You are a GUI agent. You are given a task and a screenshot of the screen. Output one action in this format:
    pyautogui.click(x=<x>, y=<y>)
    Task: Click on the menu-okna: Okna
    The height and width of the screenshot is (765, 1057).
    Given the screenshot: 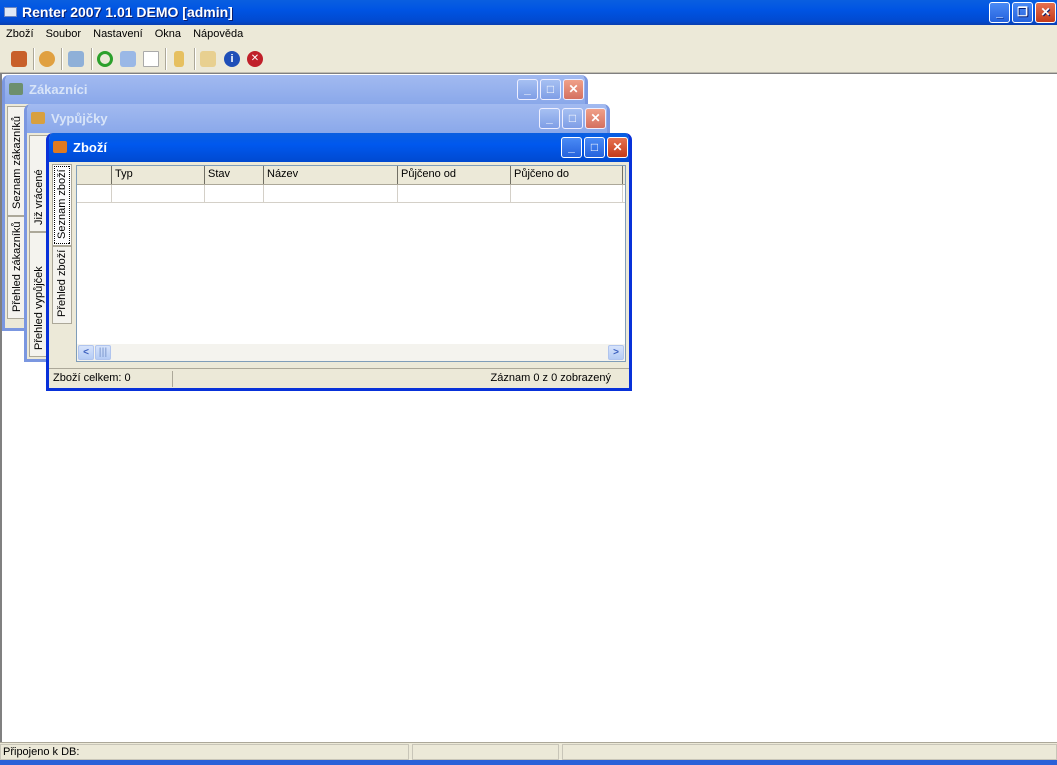 What is the action you would take?
    pyautogui.click(x=168, y=34)
    